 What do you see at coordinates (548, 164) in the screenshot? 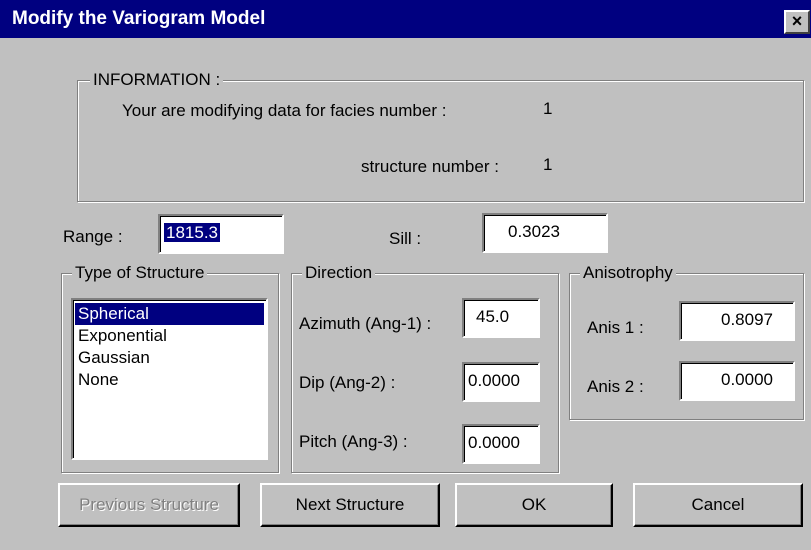
I see `structure-number-value: 1` at bounding box center [548, 164].